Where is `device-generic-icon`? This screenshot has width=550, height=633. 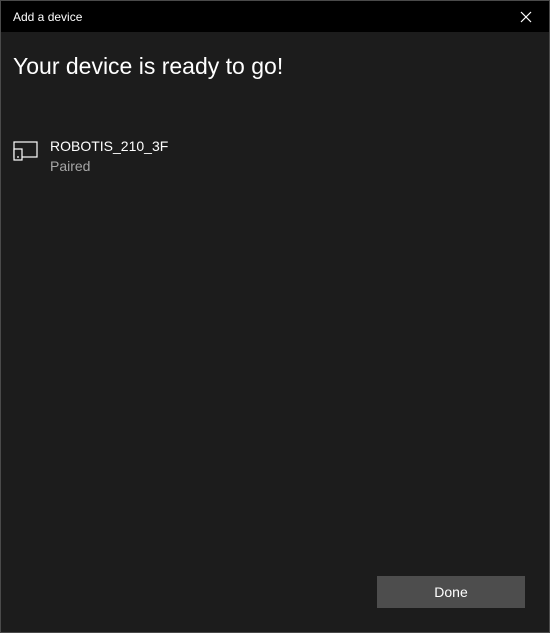 device-generic-icon is located at coordinates (25, 151).